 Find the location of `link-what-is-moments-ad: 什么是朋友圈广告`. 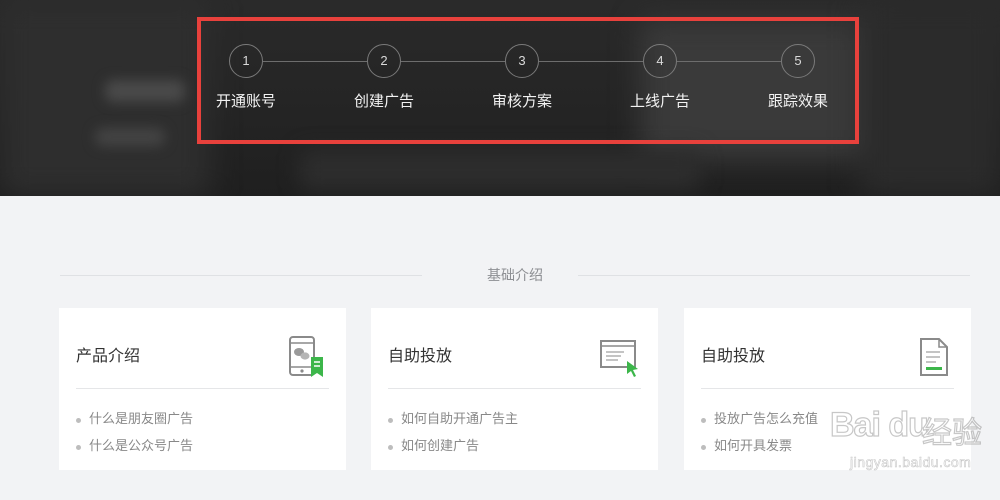

link-what-is-moments-ad: 什么是朋友圈广告 is located at coordinates (134, 419).